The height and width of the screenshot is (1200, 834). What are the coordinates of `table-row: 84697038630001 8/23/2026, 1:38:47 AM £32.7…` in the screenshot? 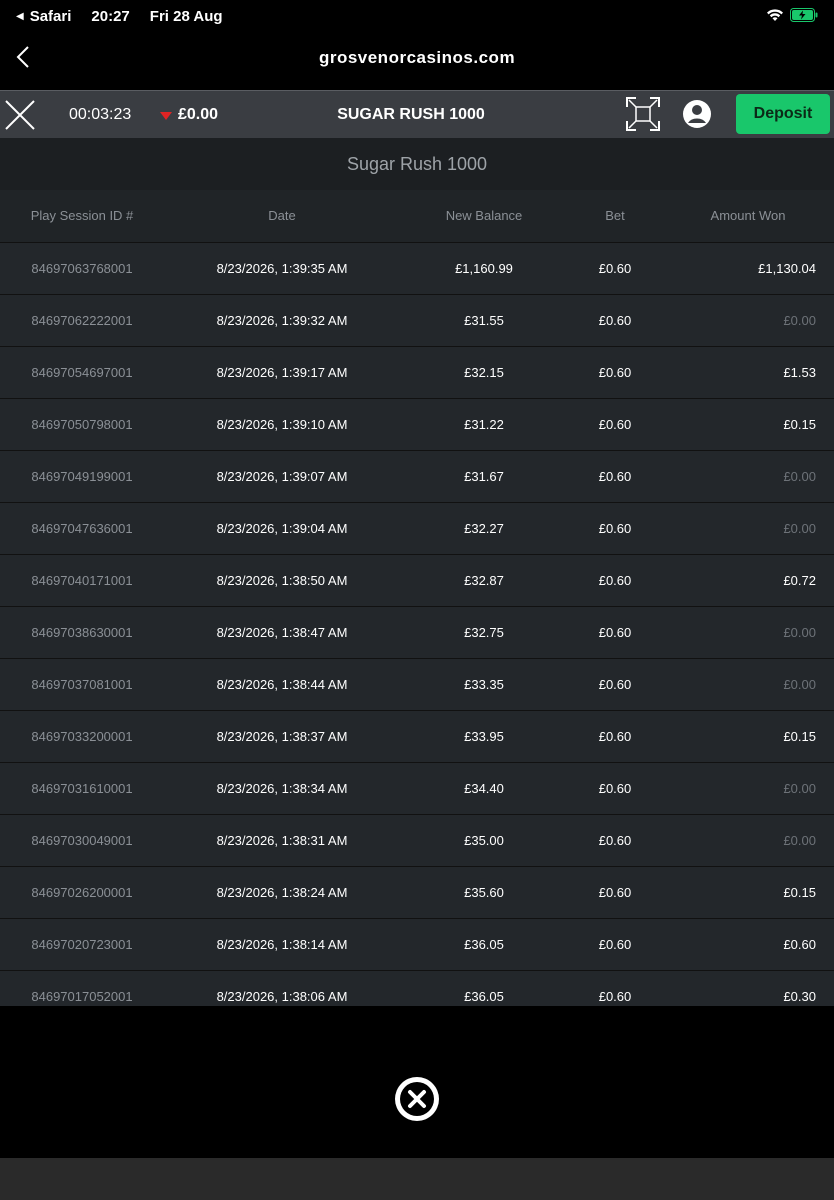 It's located at (417, 632).